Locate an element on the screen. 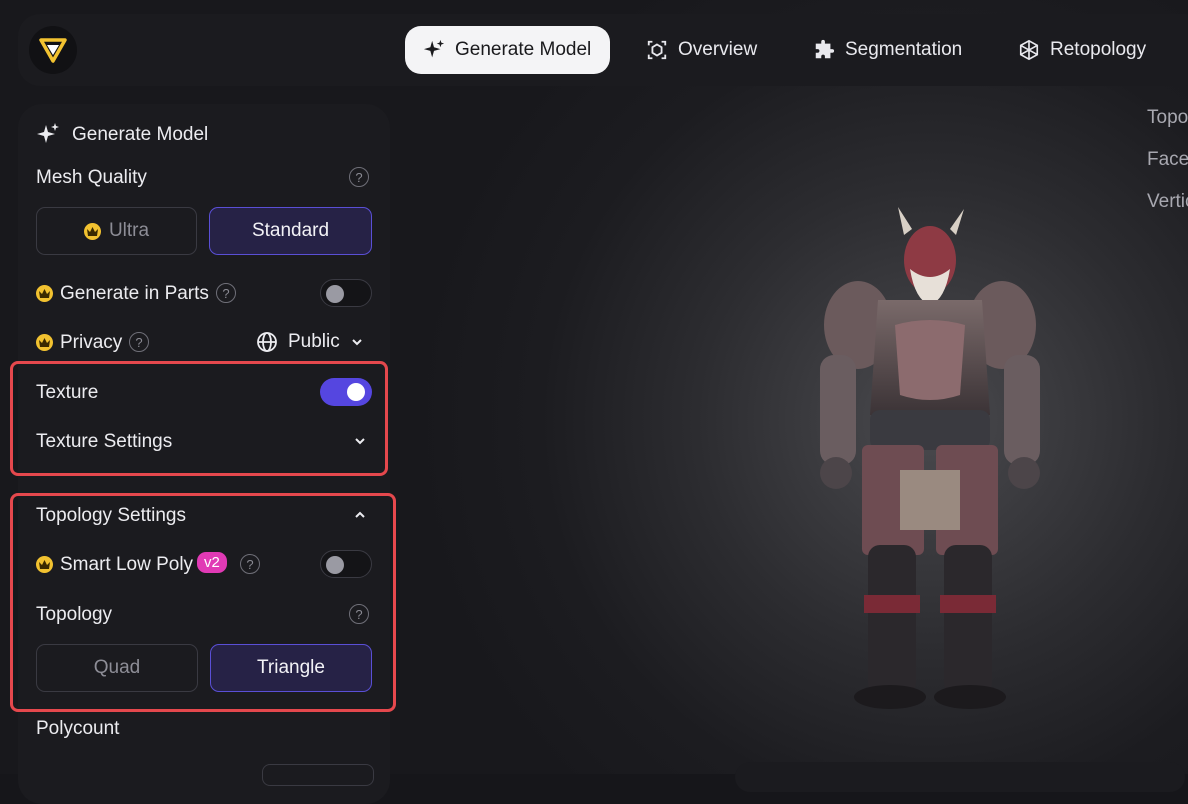  nav-tab-generate-model: Generate Model is located at coordinates (507, 50).